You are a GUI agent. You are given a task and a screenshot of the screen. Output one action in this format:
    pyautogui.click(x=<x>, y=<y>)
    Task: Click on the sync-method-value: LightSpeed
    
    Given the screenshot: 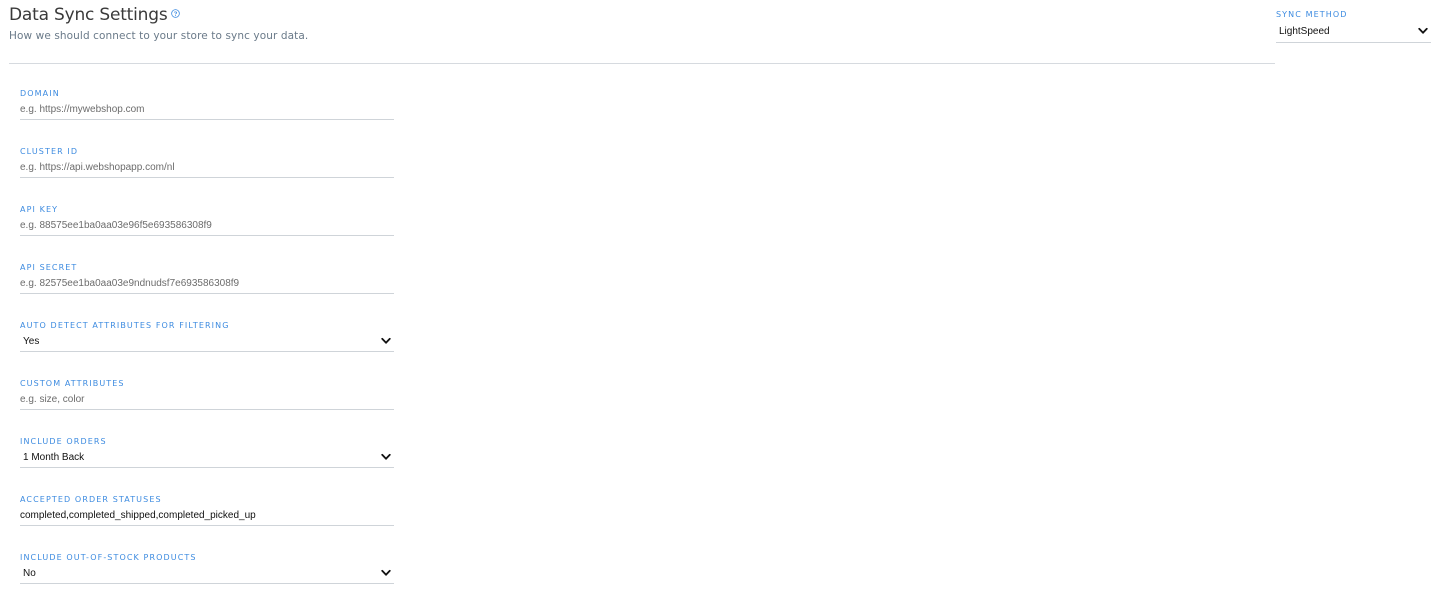 What is the action you would take?
    pyautogui.click(x=1304, y=31)
    